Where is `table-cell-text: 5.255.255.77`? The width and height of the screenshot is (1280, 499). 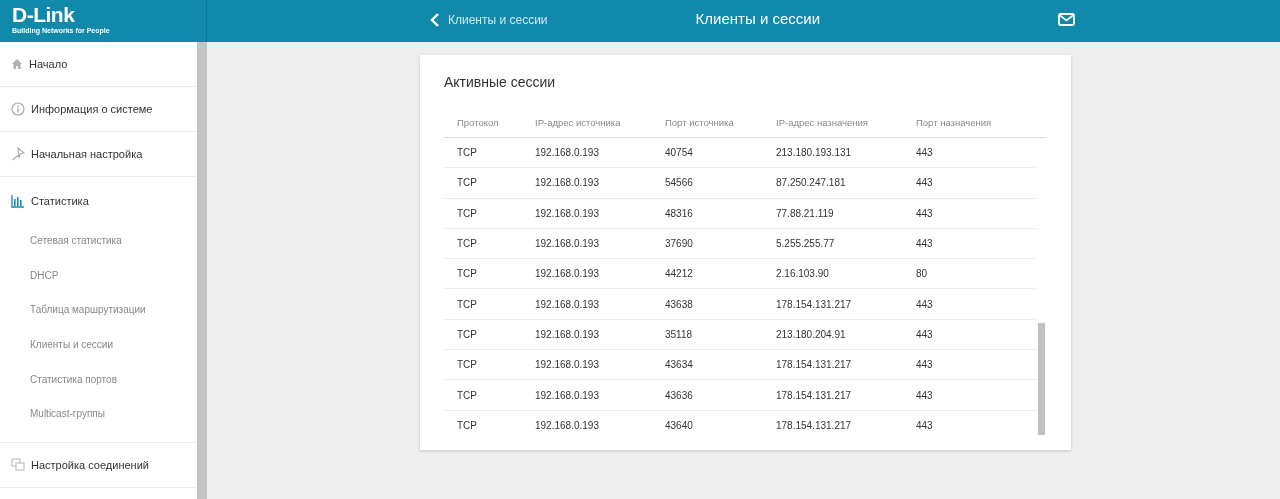 table-cell-text: 5.255.255.77 is located at coordinates (805, 244).